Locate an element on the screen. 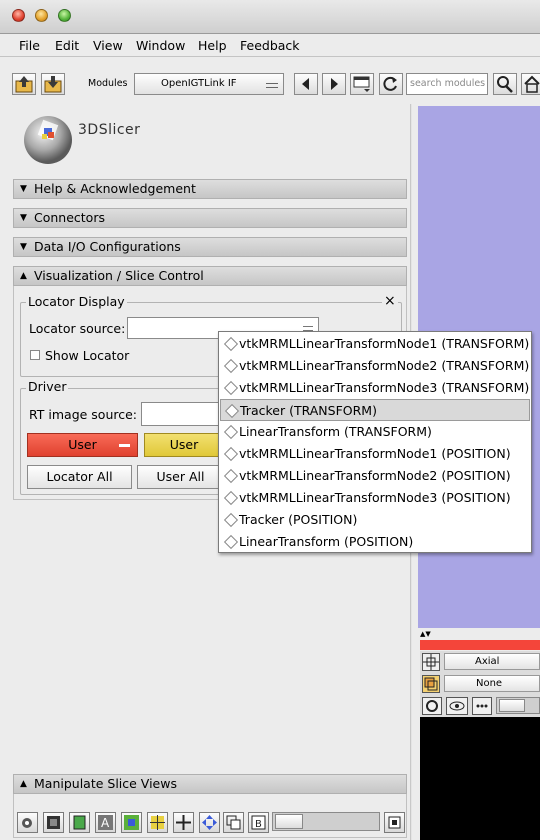 The height and width of the screenshot is (840, 540). folder-up-icon is located at coordinates (24, 84).